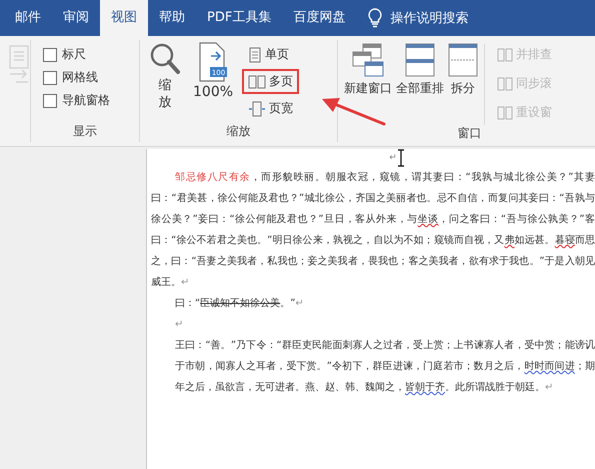  I want to click on ribbon-tab: 帮助, so click(172, 18).